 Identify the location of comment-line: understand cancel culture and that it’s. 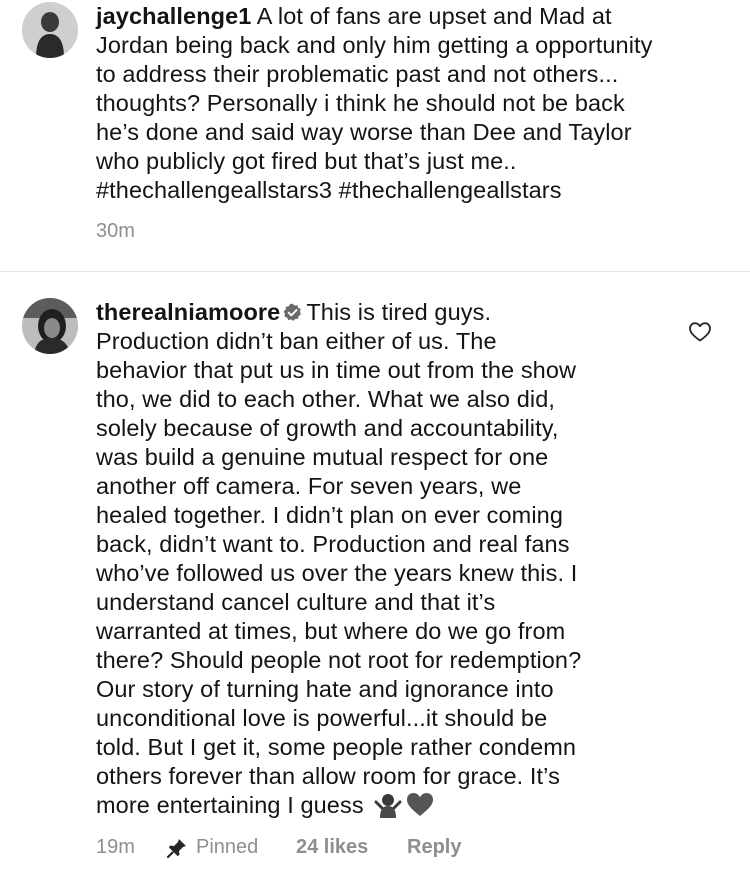
(296, 602).